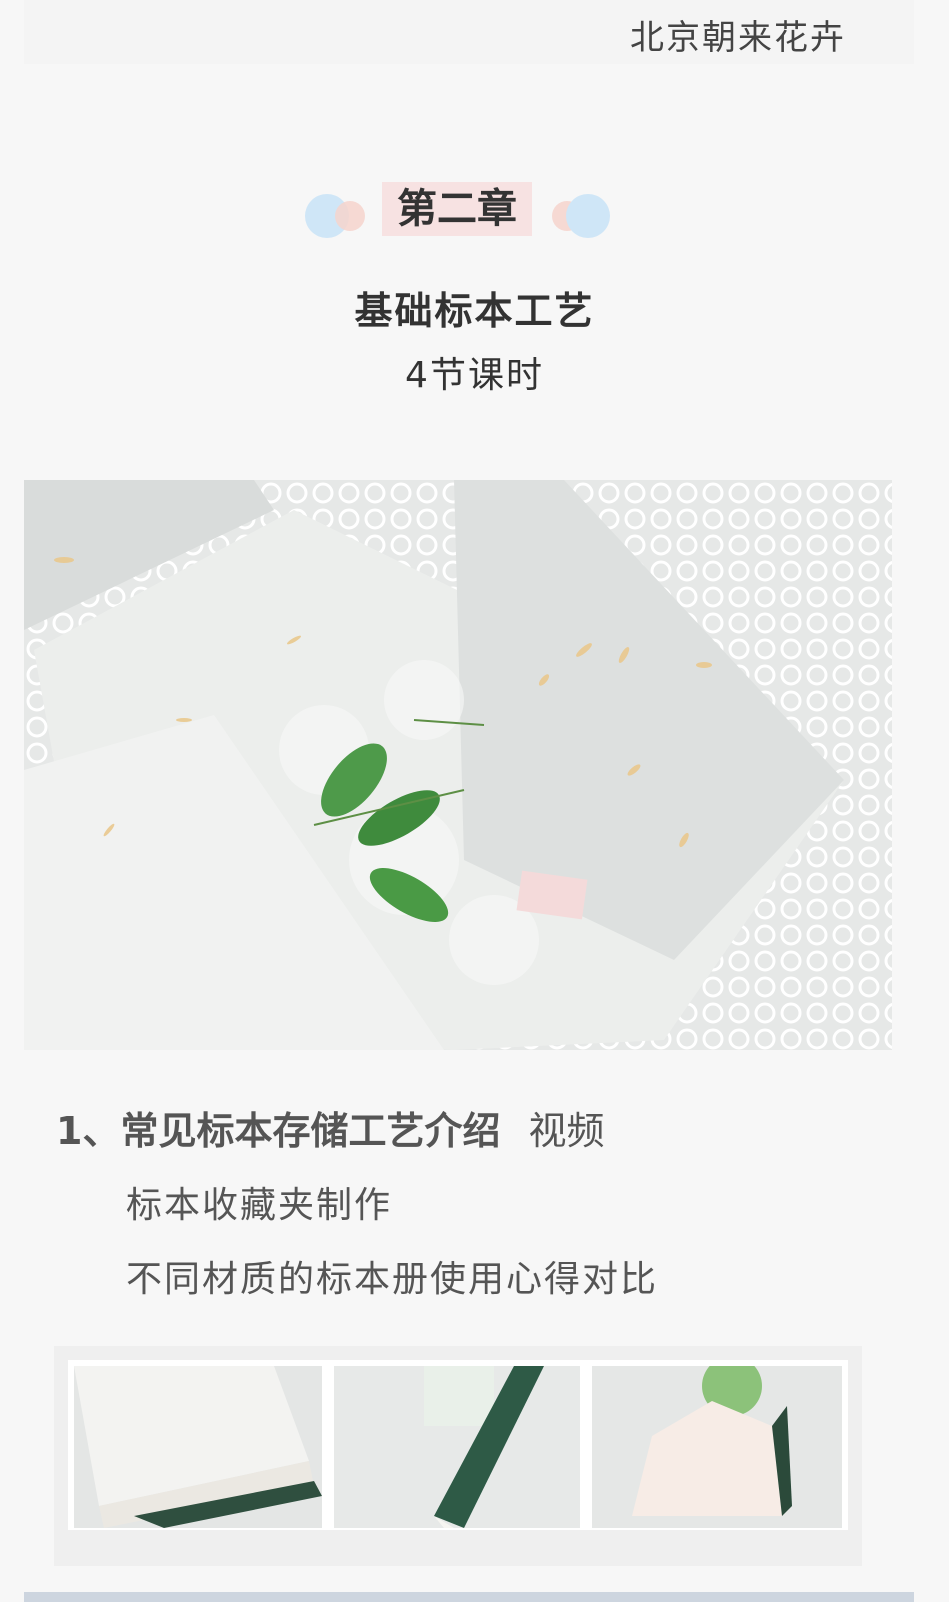 This screenshot has height=1602, width=949. What do you see at coordinates (738, 38) in the screenshot?
I see `brand-name: 北京朝来花卉` at bounding box center [738, 38].